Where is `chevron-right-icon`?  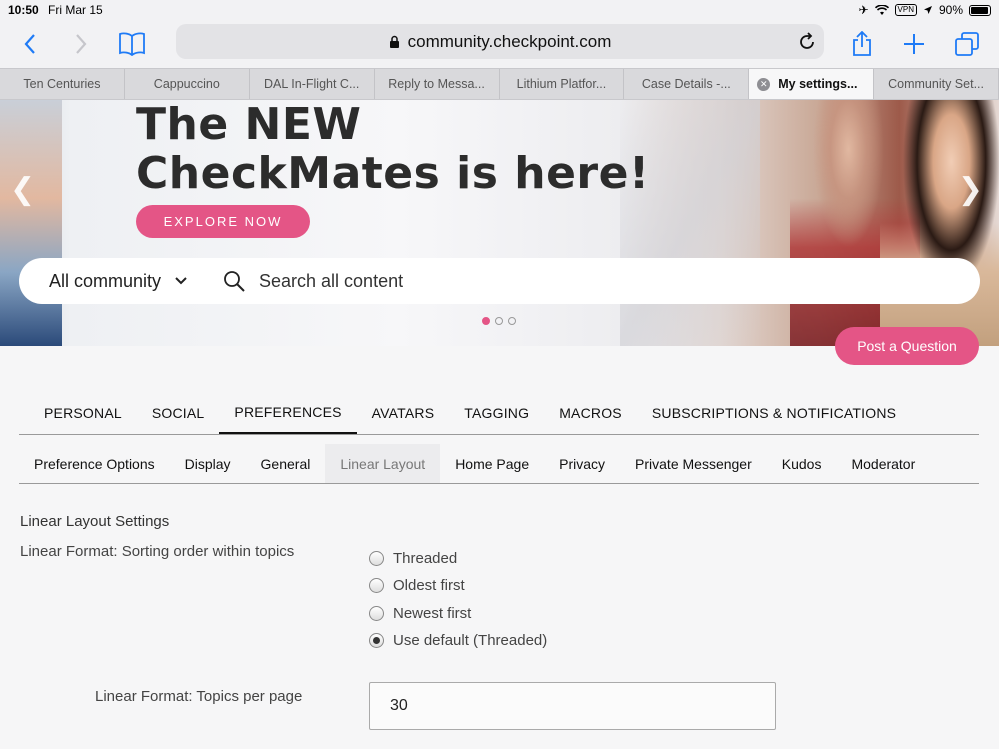 chevron-right-icon is located at coordinates (81, 44).